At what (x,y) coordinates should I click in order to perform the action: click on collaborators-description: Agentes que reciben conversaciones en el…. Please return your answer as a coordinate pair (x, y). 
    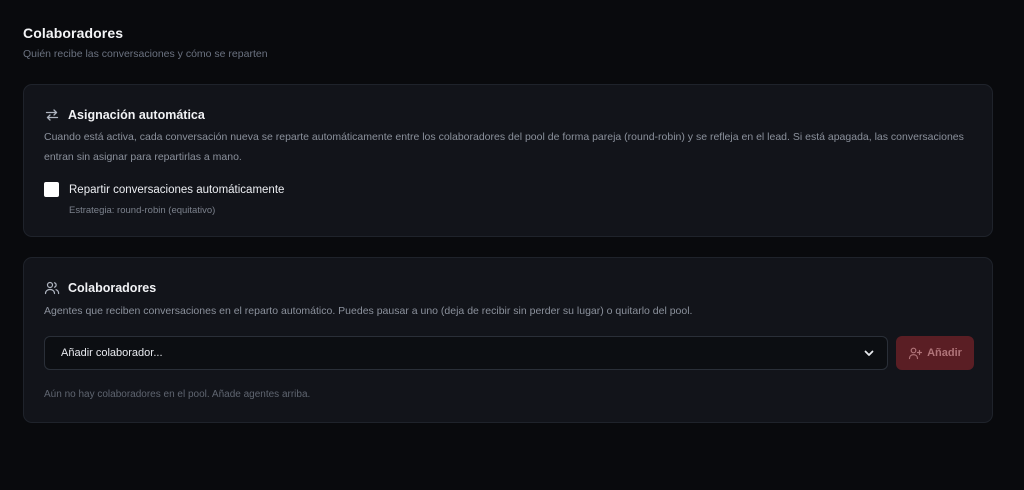
    Looking at the image, I should click on (368, 311).